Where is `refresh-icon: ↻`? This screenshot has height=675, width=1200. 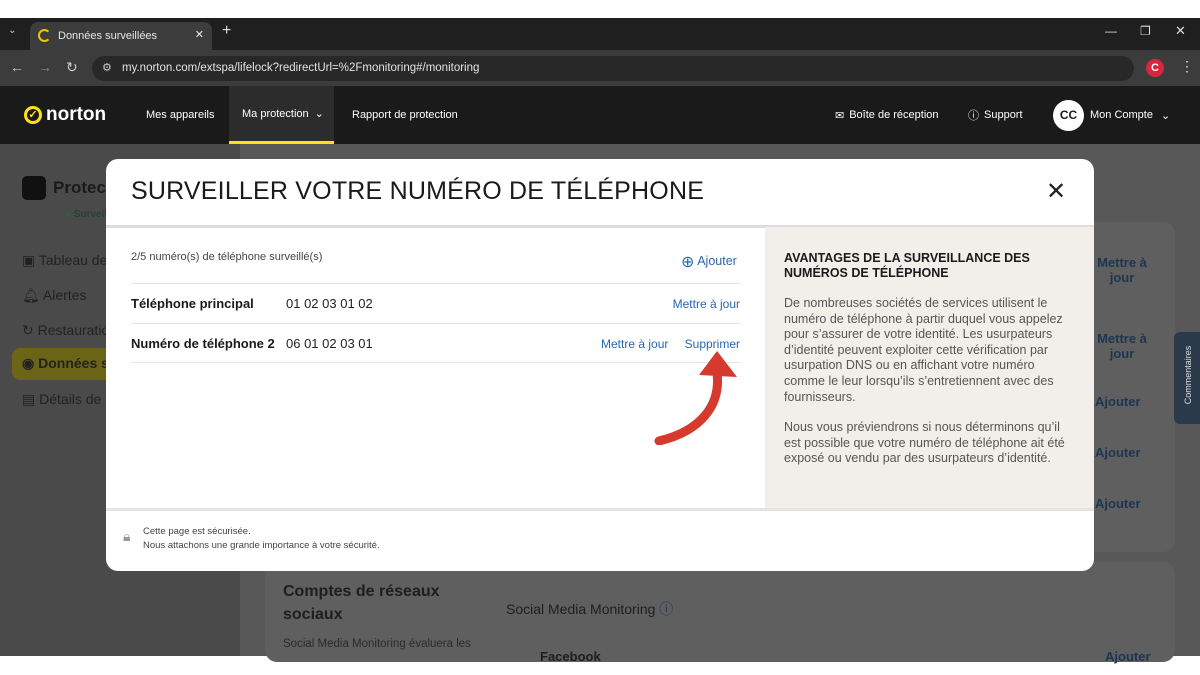 refresh-icon: ↻ is located at coordinates (28, 330).